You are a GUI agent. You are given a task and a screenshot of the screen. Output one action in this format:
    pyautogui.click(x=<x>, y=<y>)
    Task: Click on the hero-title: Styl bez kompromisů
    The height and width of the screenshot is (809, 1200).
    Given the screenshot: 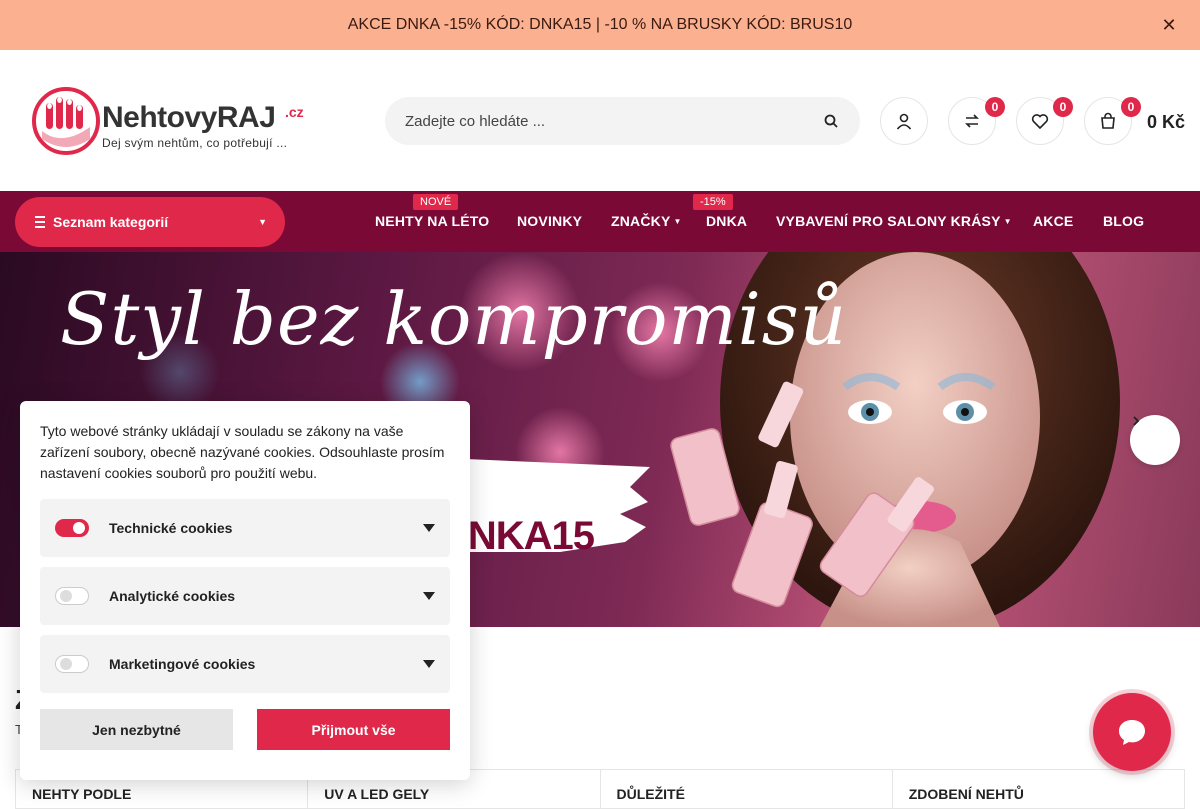 What is the action you would take?
    pyautogui.click(x=454, y=319)
    